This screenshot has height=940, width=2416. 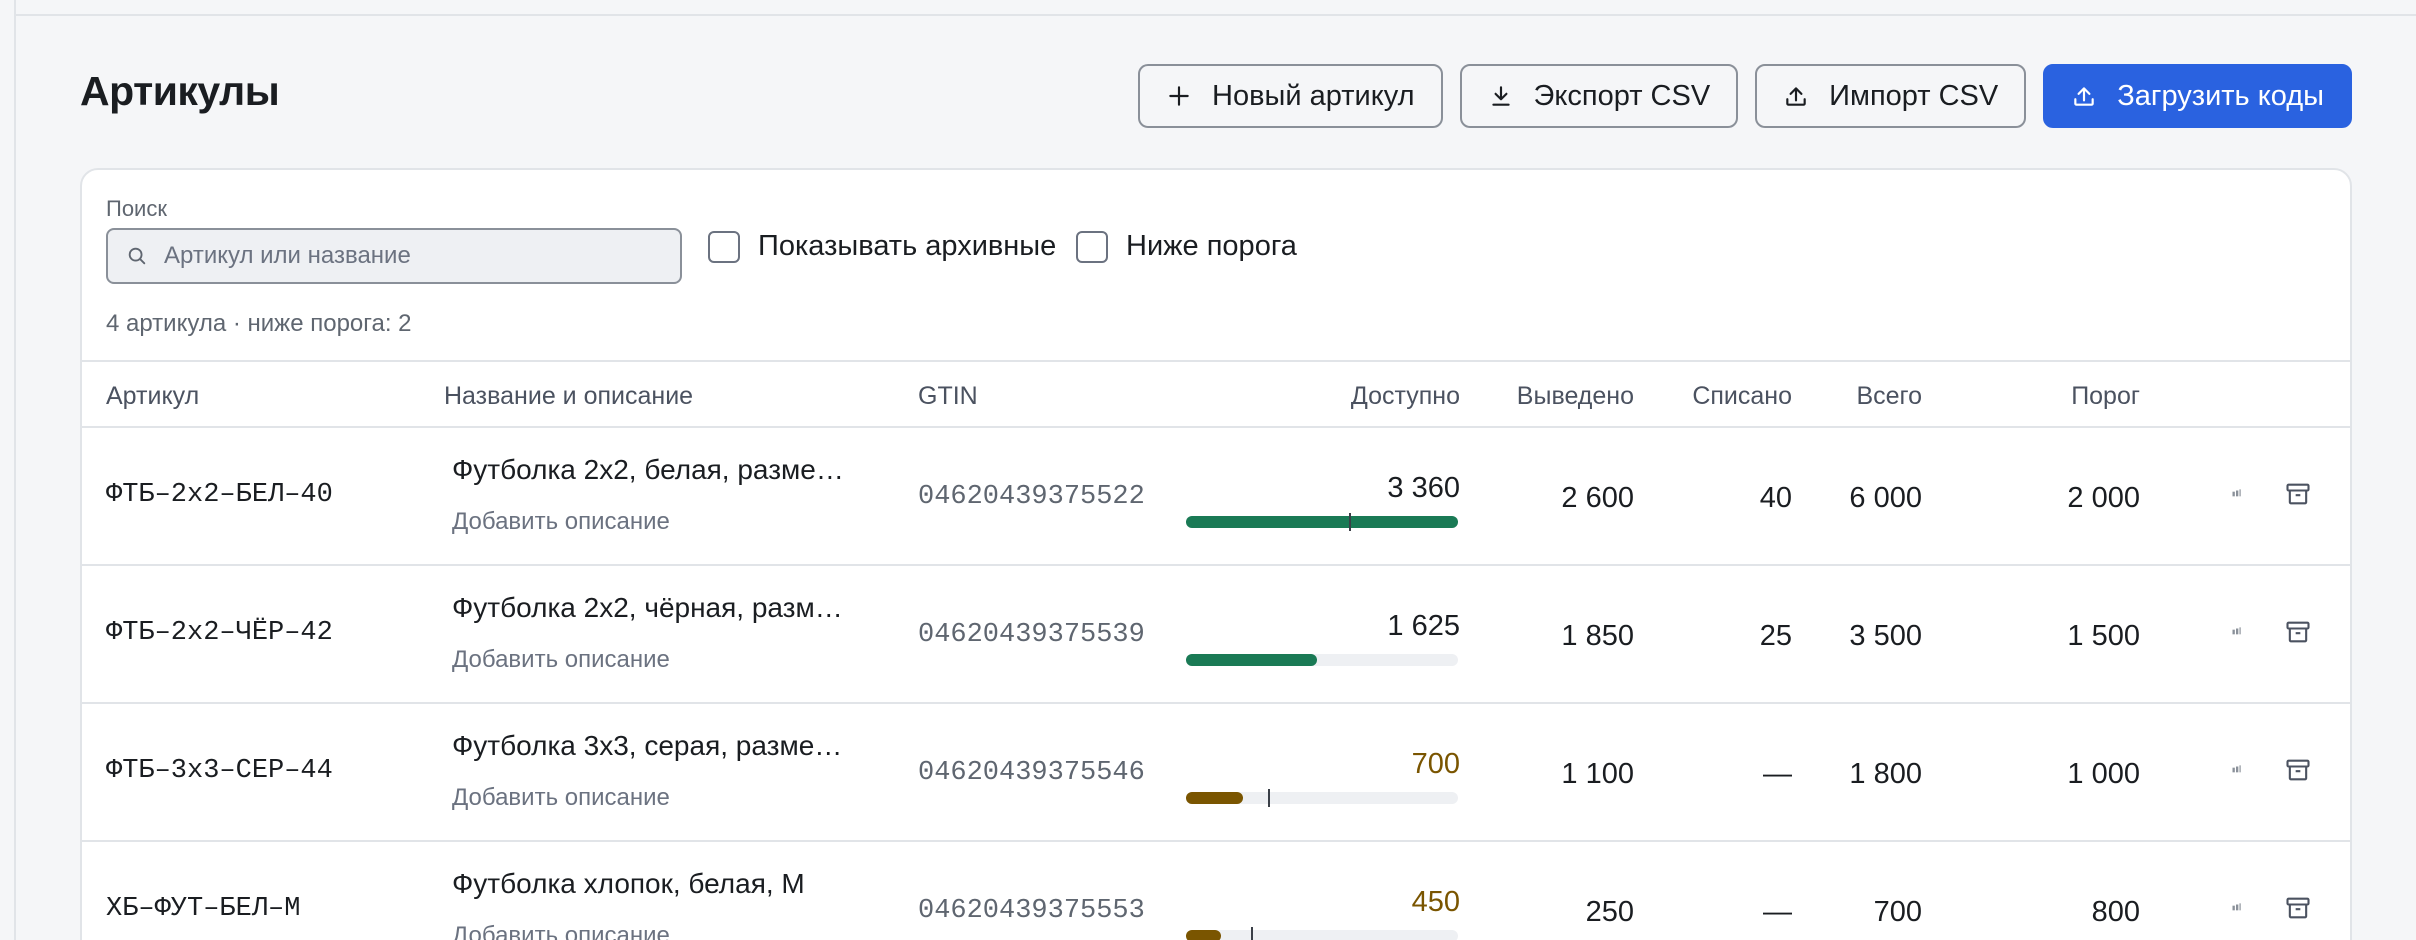 I want to click on header-threshold: Порог, so click(x=2105, y=396).